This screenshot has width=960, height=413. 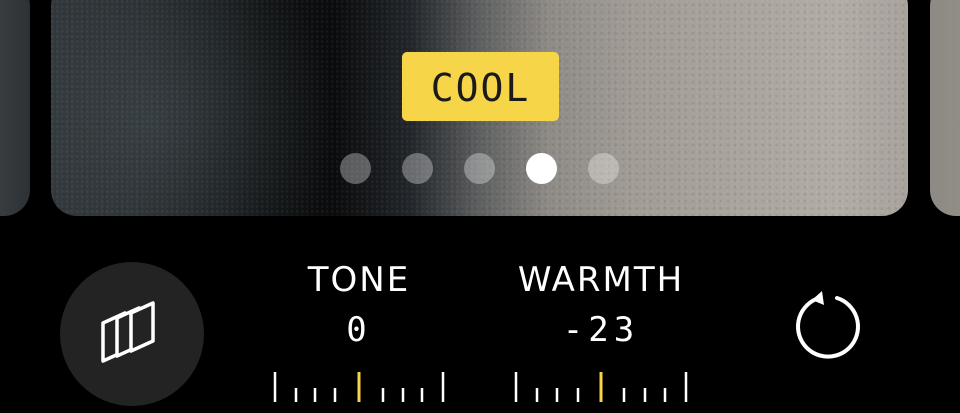 What do you see at coordinates (541, 168) in the screenshot?
I see `page-dot-active` at bounding box center [541, 168].